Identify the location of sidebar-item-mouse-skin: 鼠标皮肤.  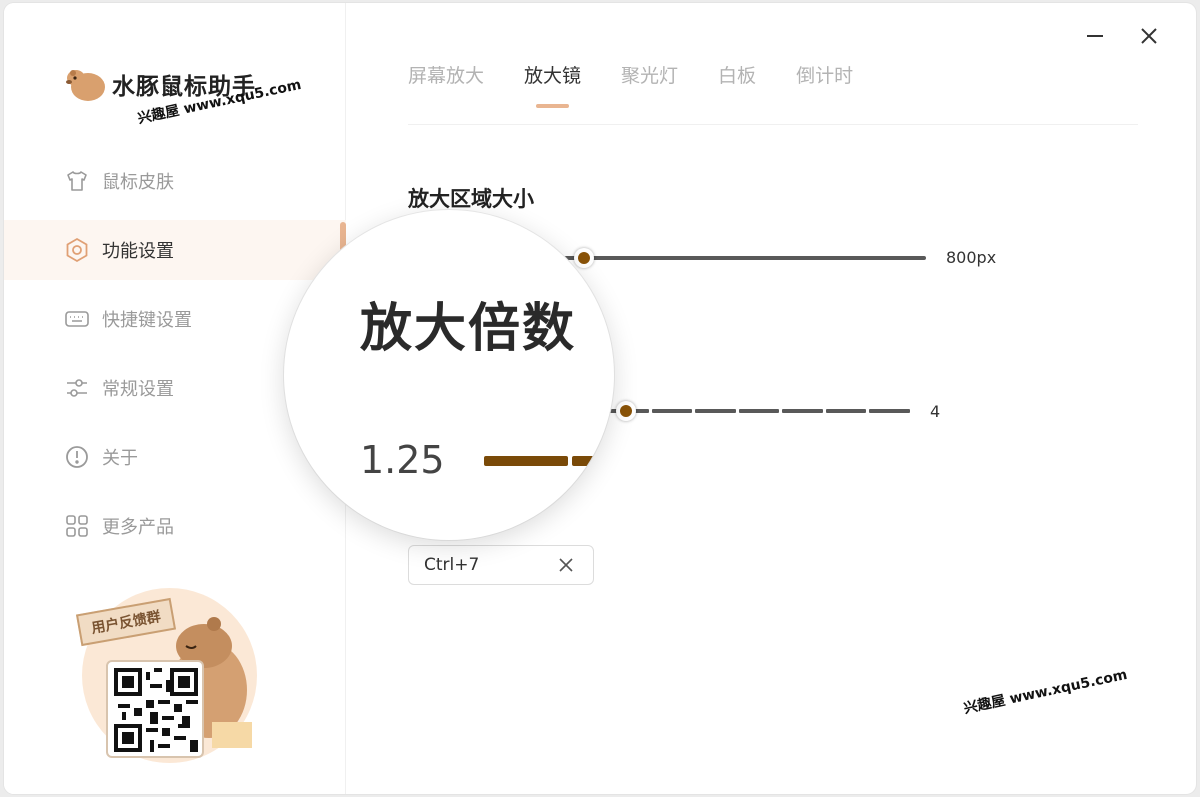
(175, 181).